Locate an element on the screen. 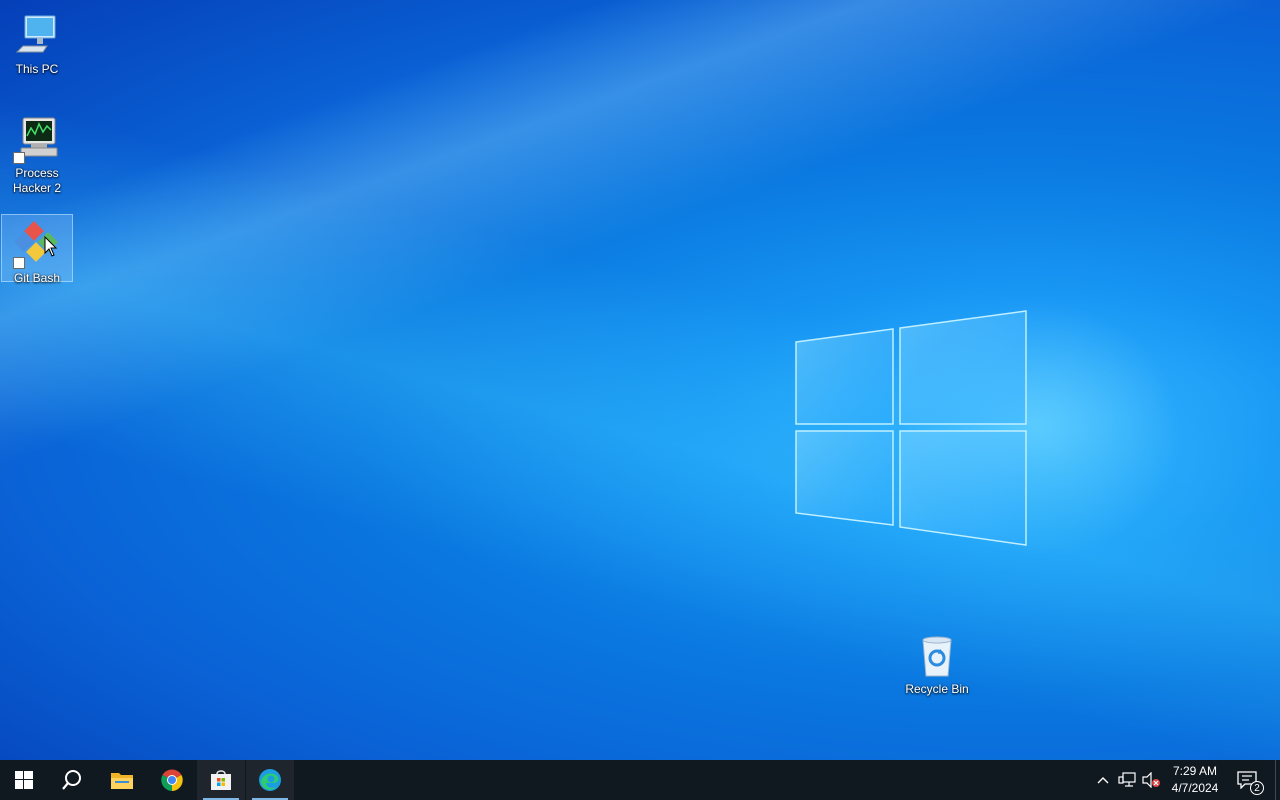  recycle-bin-icon is located at coordinates (937, 656).